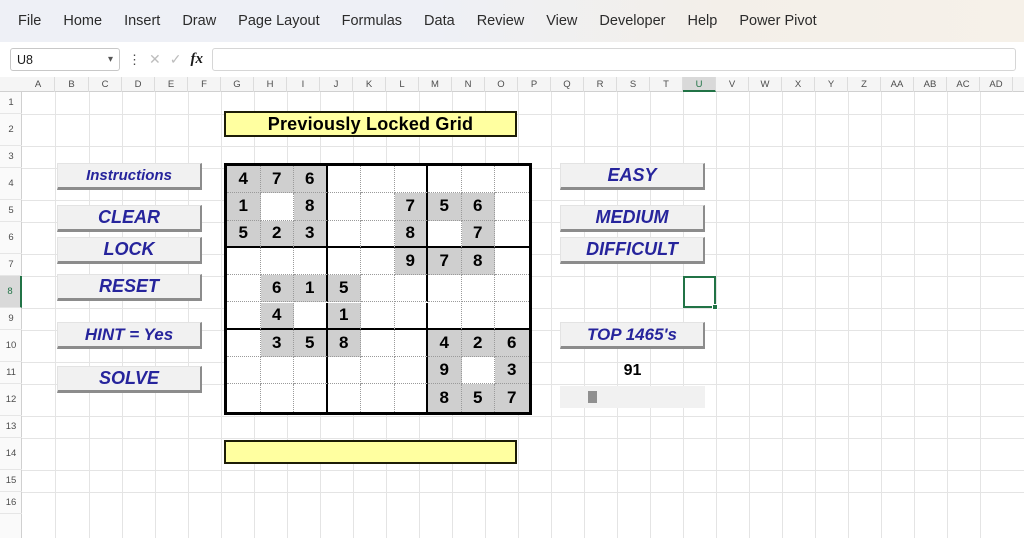 The width and height of the screenshot is (1024, 538). Describe the element at coordinates (963, 84) in the screenshot. I see `column-header-AC: AC` at that location.